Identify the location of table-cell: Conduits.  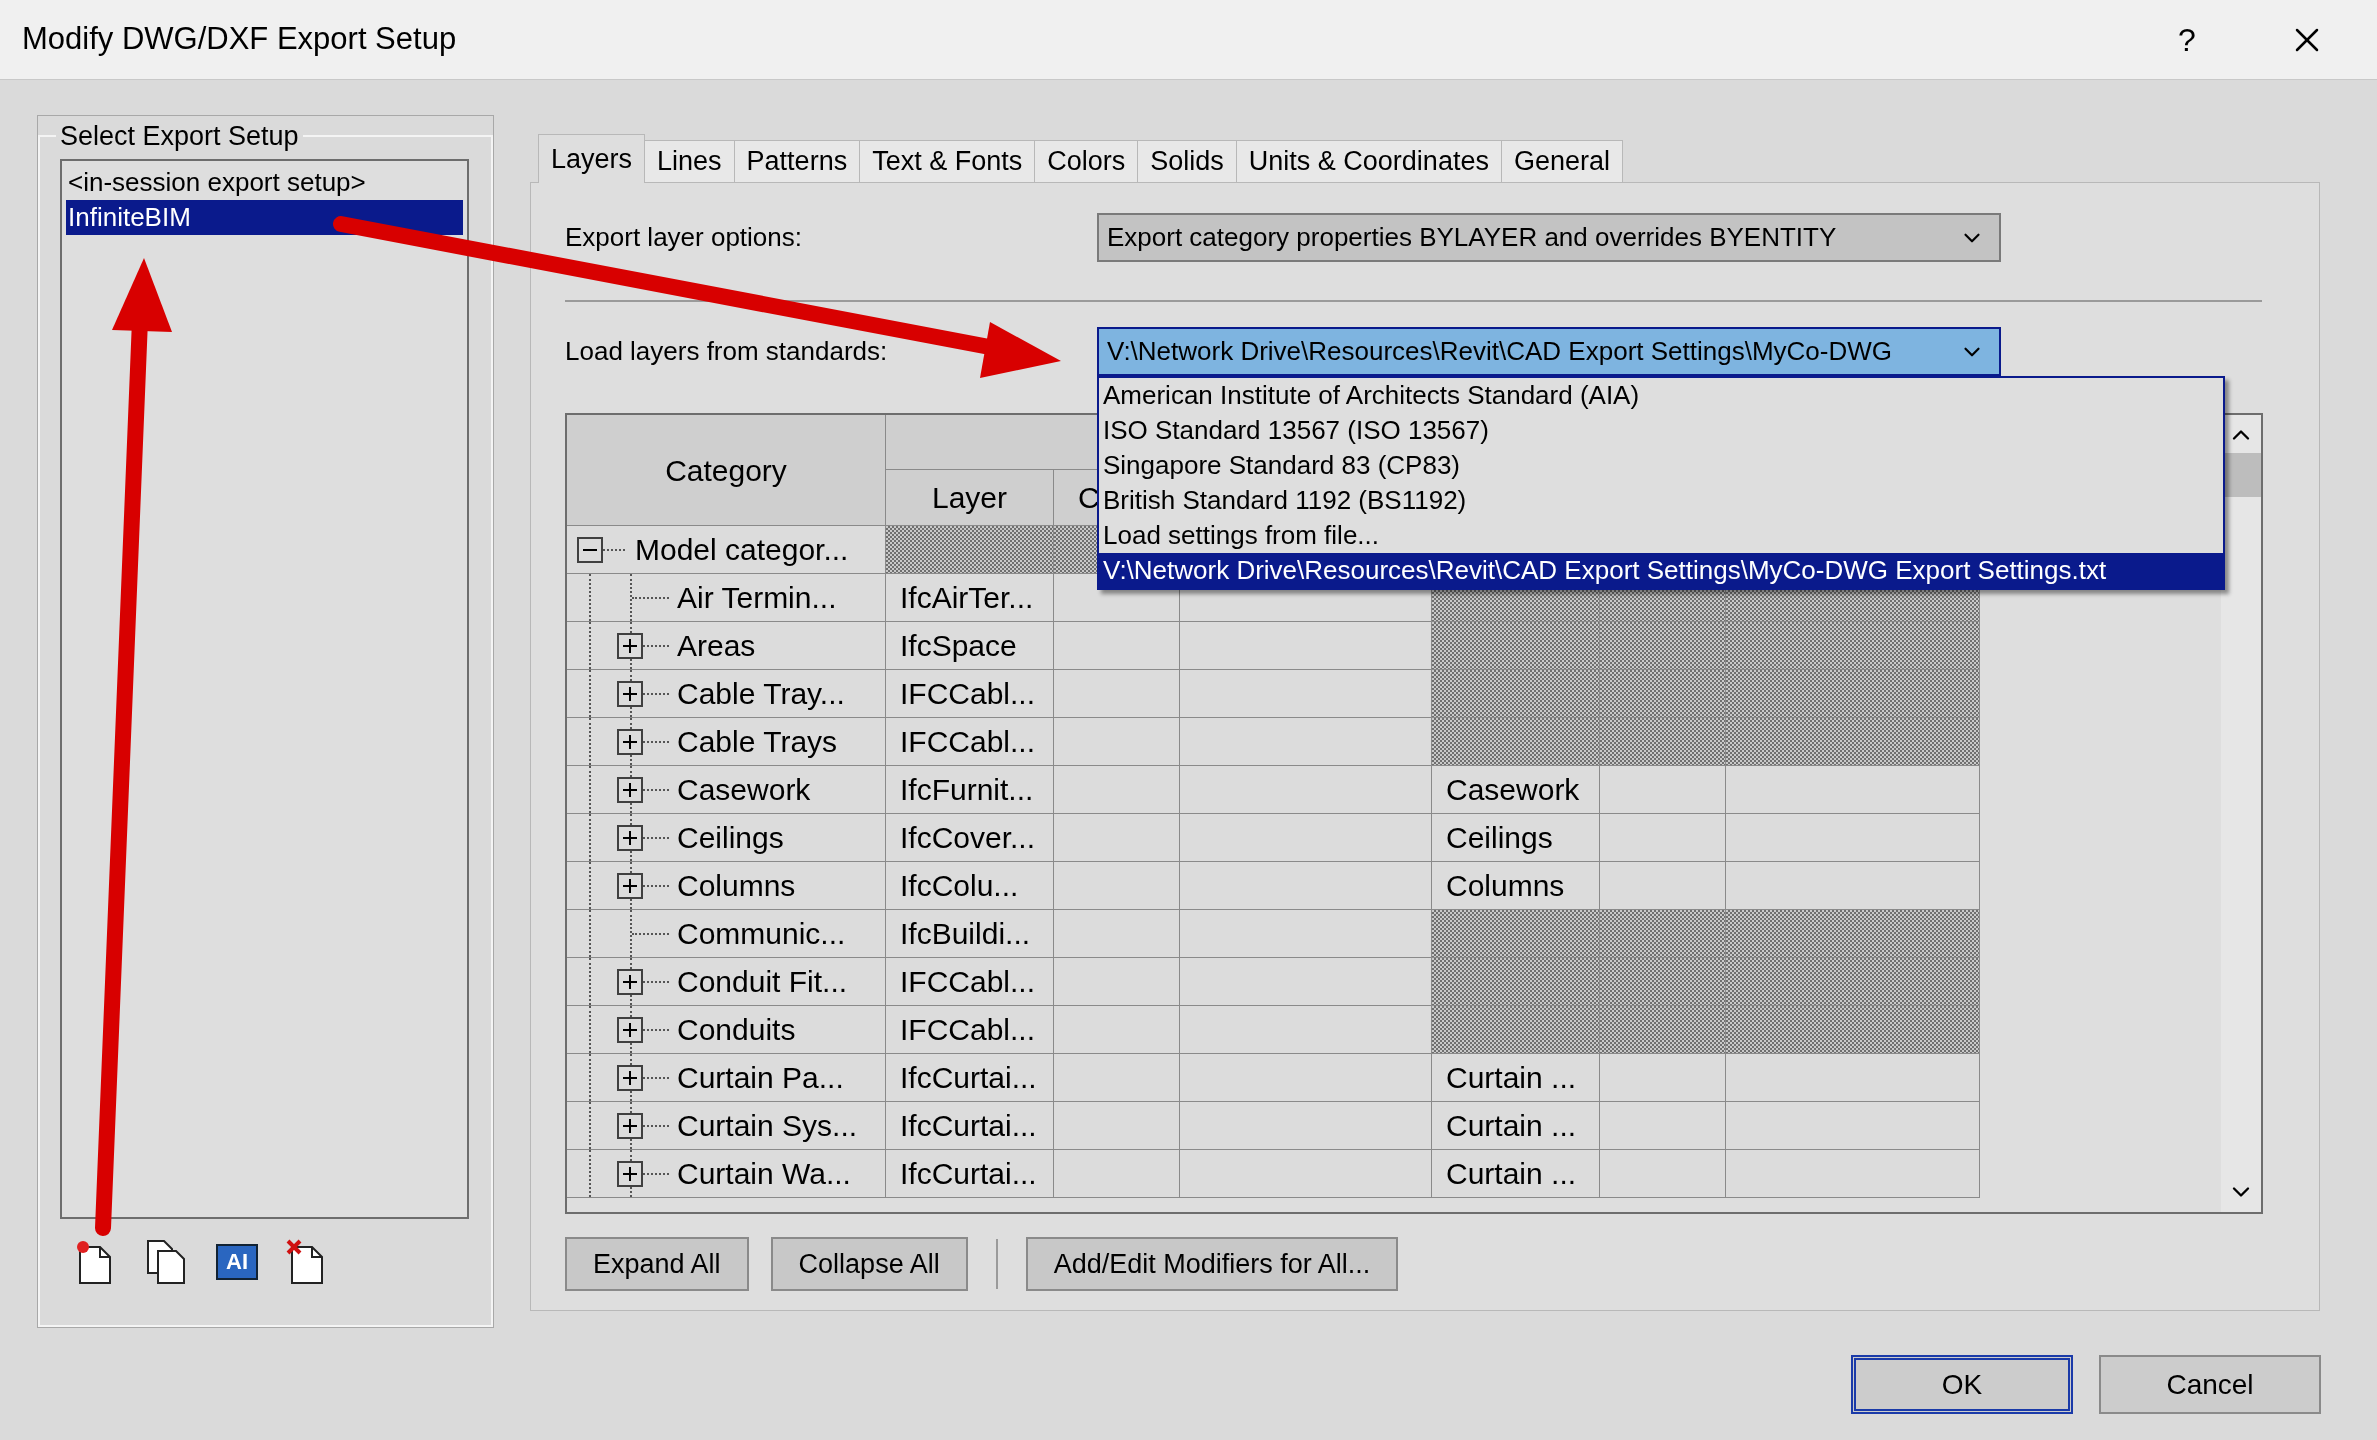
(726, 1030).